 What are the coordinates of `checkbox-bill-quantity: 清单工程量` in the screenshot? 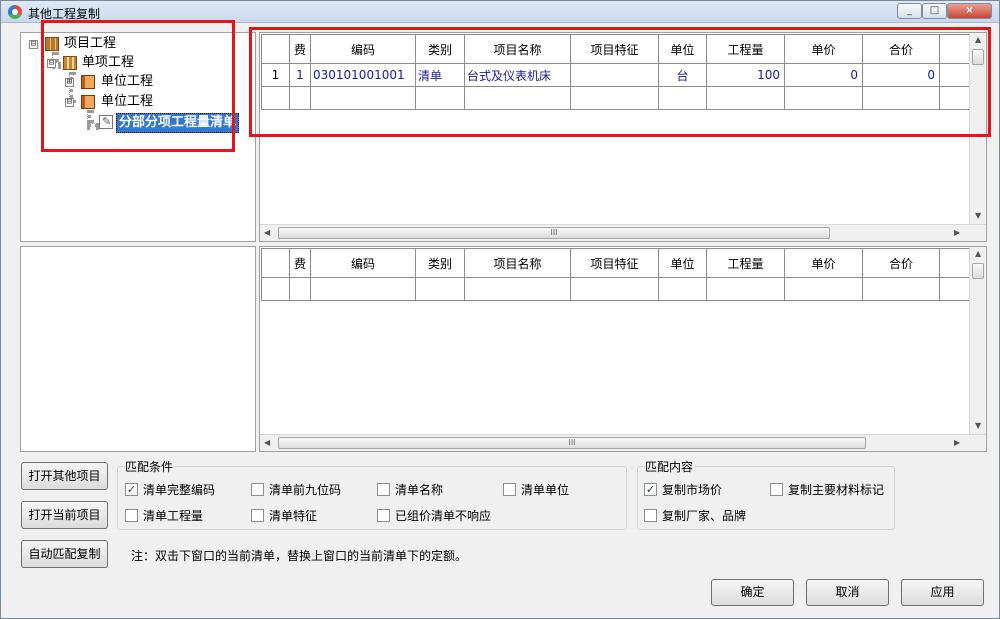 It's located at (164, 516).